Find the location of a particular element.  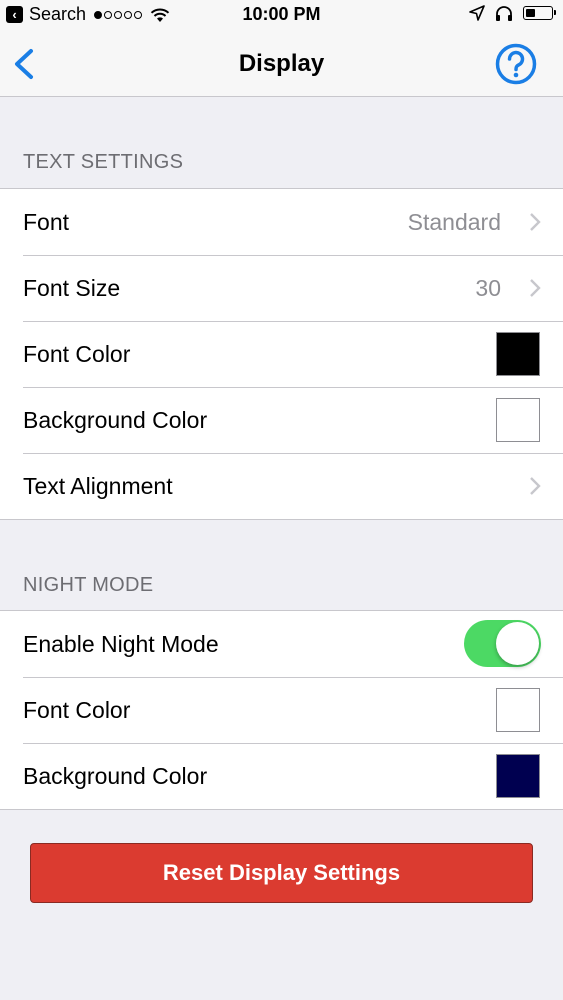

headphones-icon is located at coordinates (504, 13).